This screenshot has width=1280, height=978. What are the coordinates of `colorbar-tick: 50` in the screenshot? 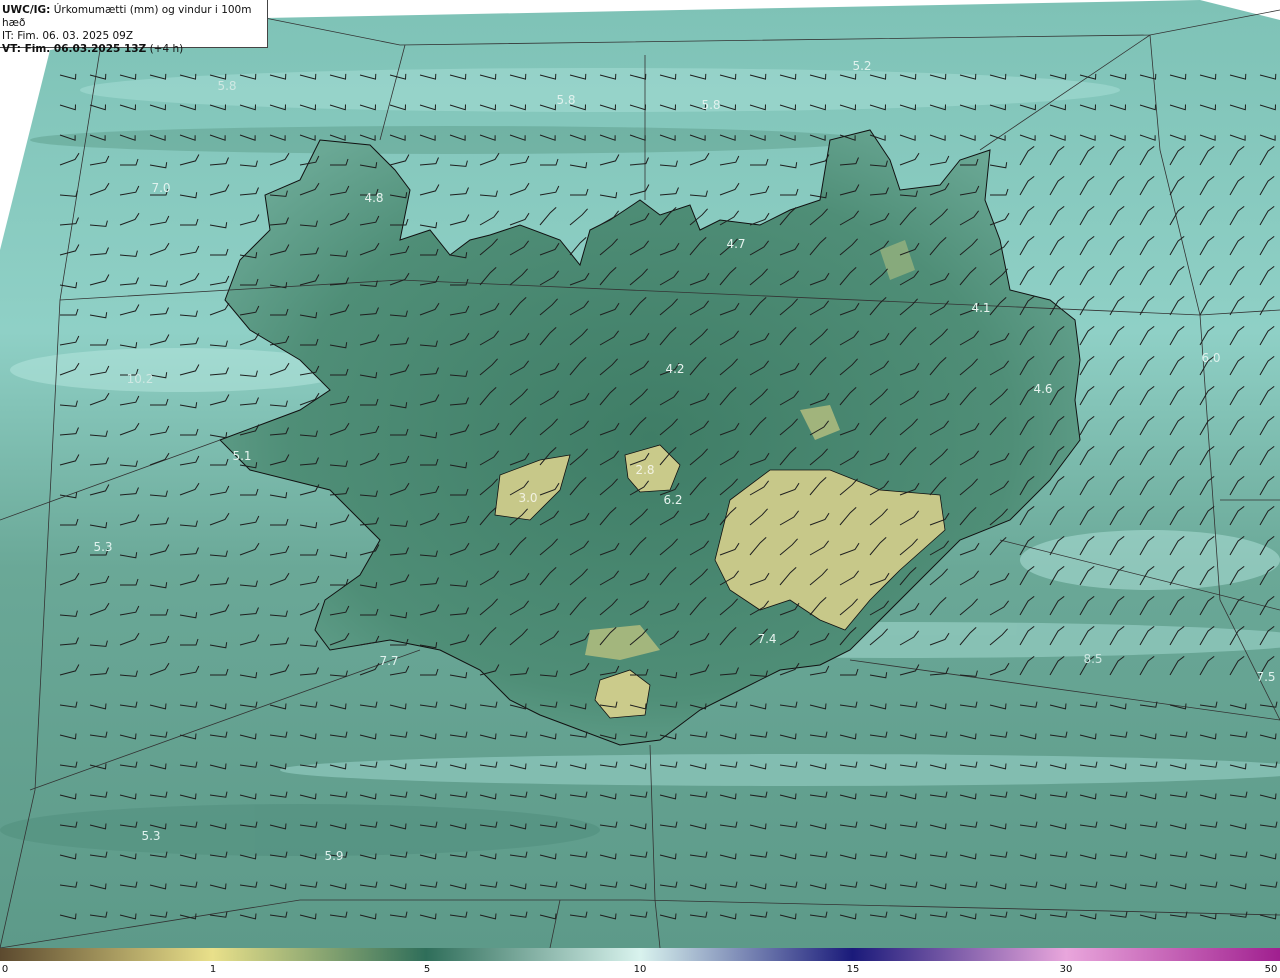 It's located at (1271, 969).